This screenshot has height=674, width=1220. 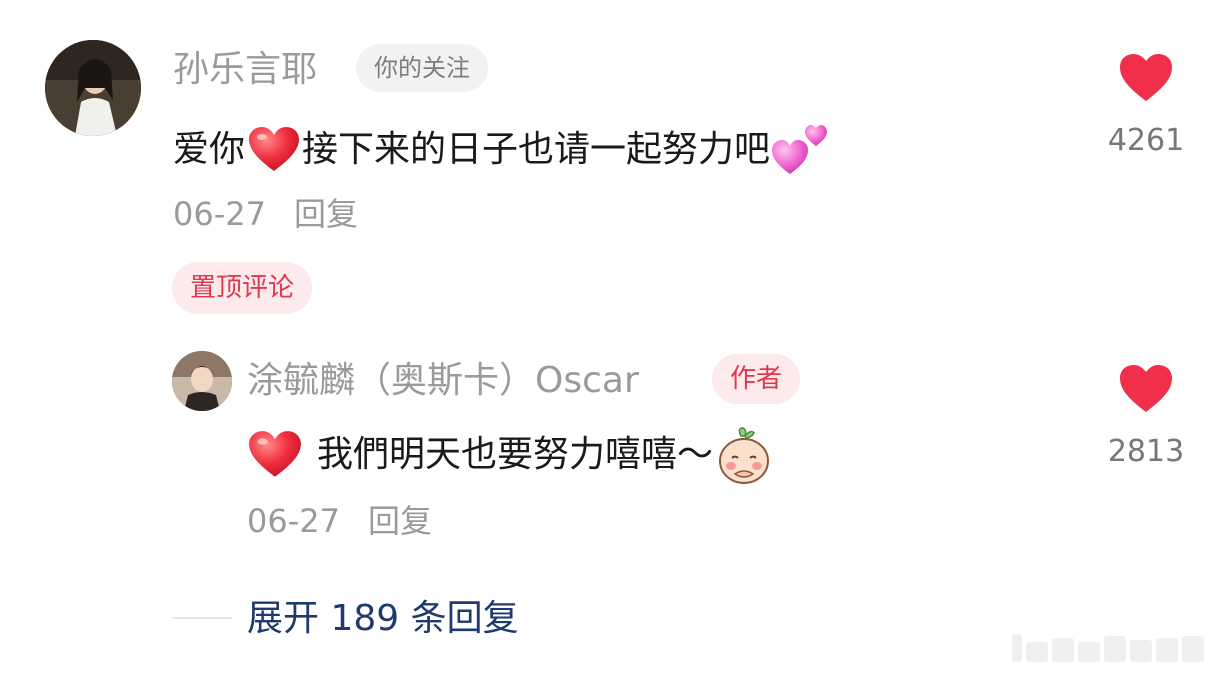 I want to click on replier-avatar, so click(x=202, y=381).